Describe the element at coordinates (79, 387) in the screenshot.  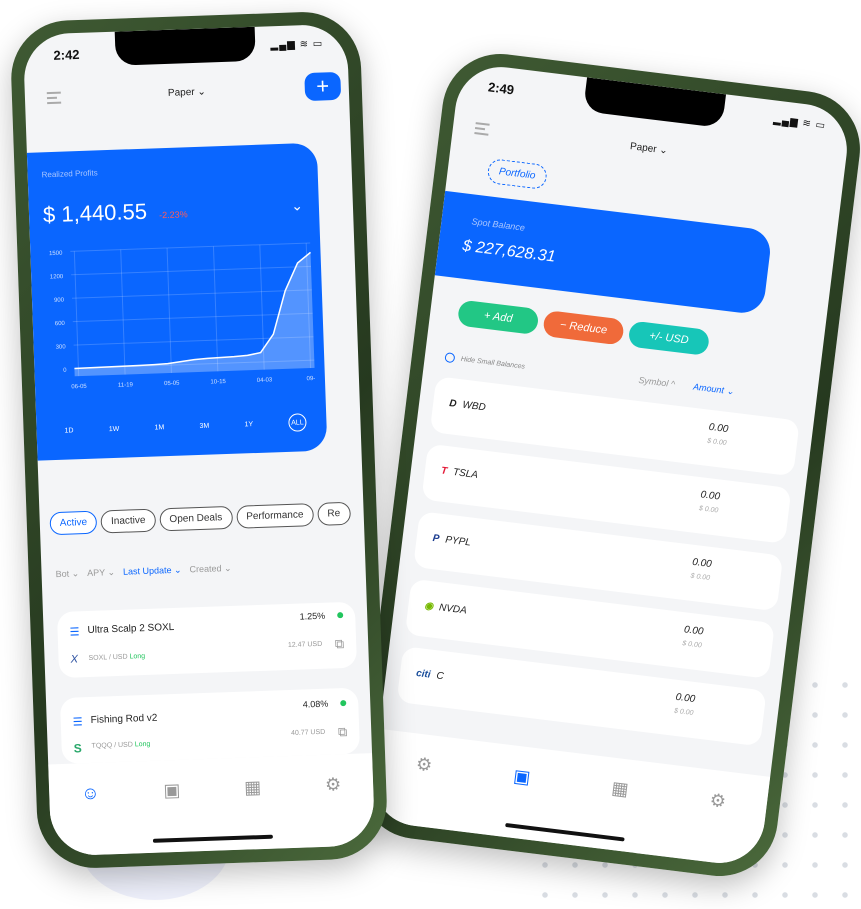
I see `x-tick-label: 06-05` at that location.